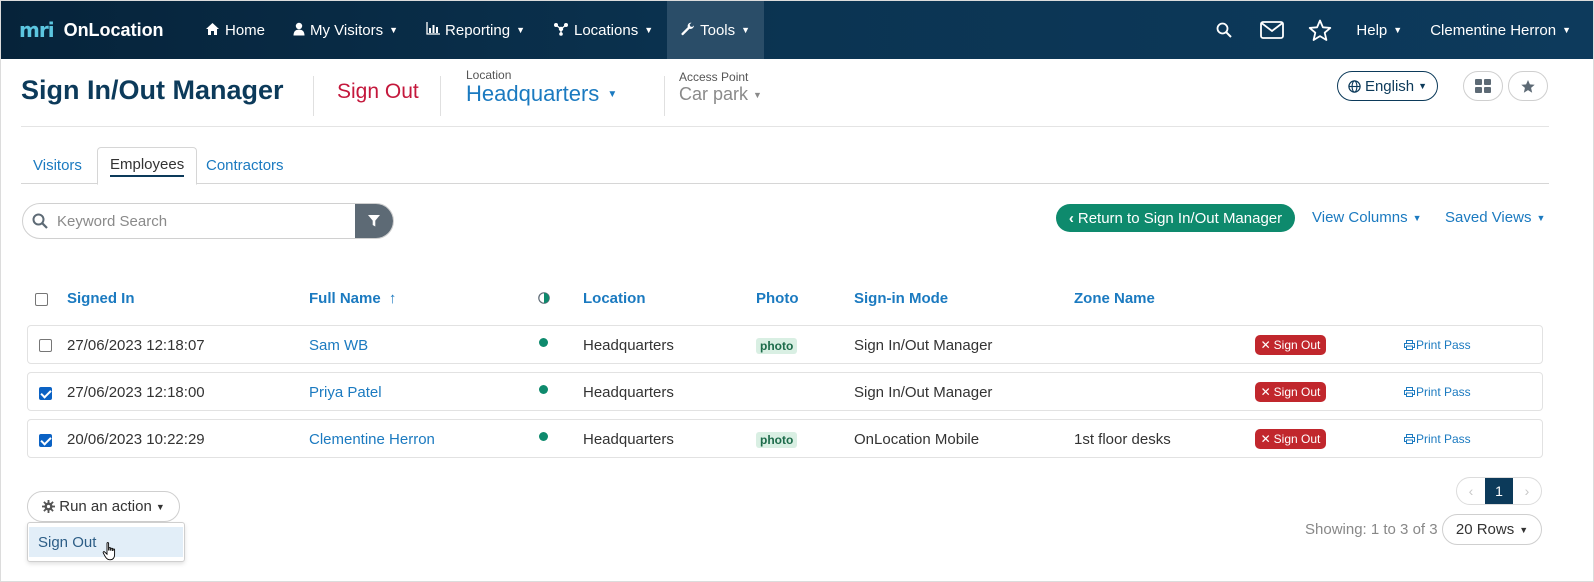 The width and height of the screenshot is (1594, 582). I want to click on sign-out-label: Sign Out, so click(1297, 345).